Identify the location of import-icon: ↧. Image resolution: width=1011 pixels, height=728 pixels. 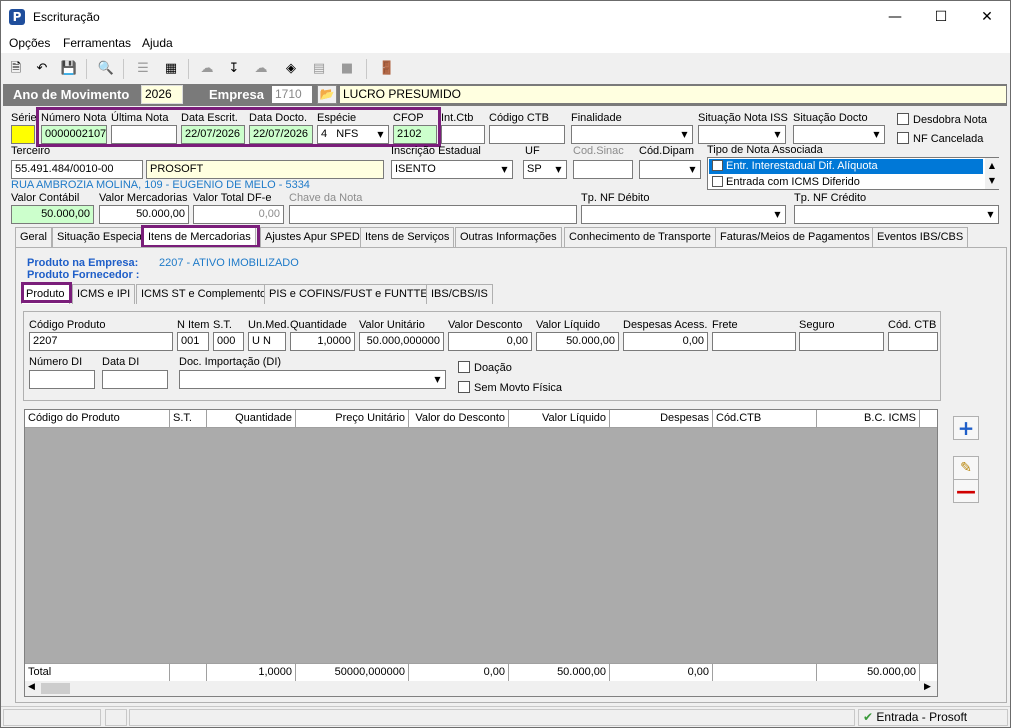
(234, 69).